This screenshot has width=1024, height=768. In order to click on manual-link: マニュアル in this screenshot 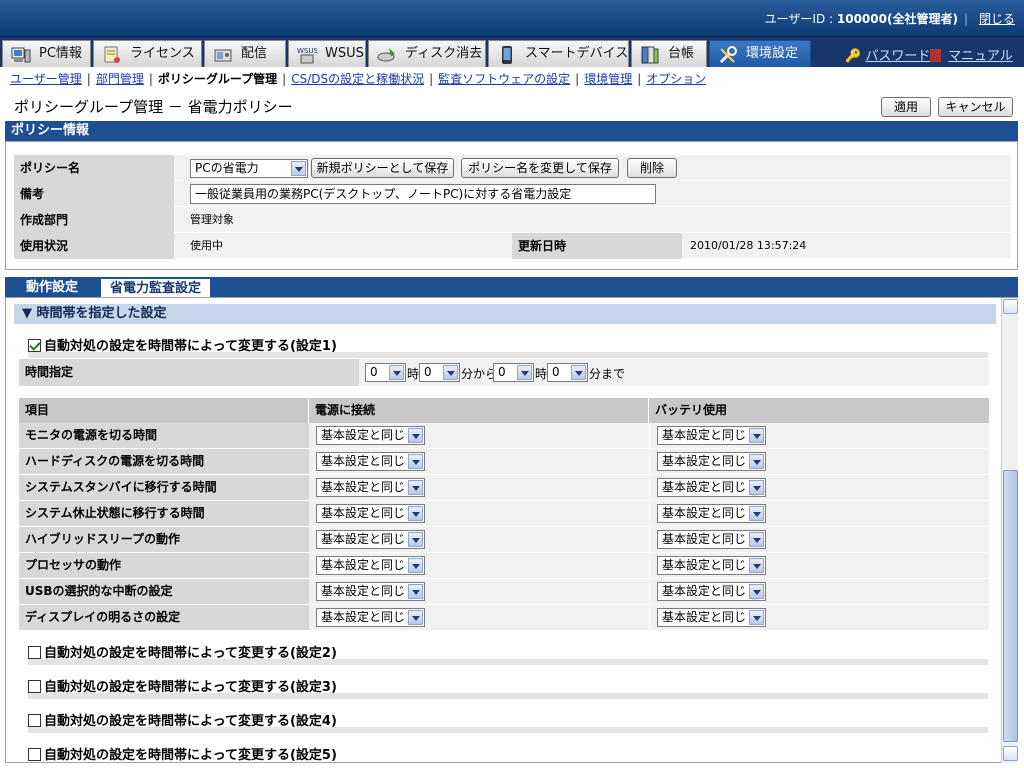, I will do `click(980, 56)`.